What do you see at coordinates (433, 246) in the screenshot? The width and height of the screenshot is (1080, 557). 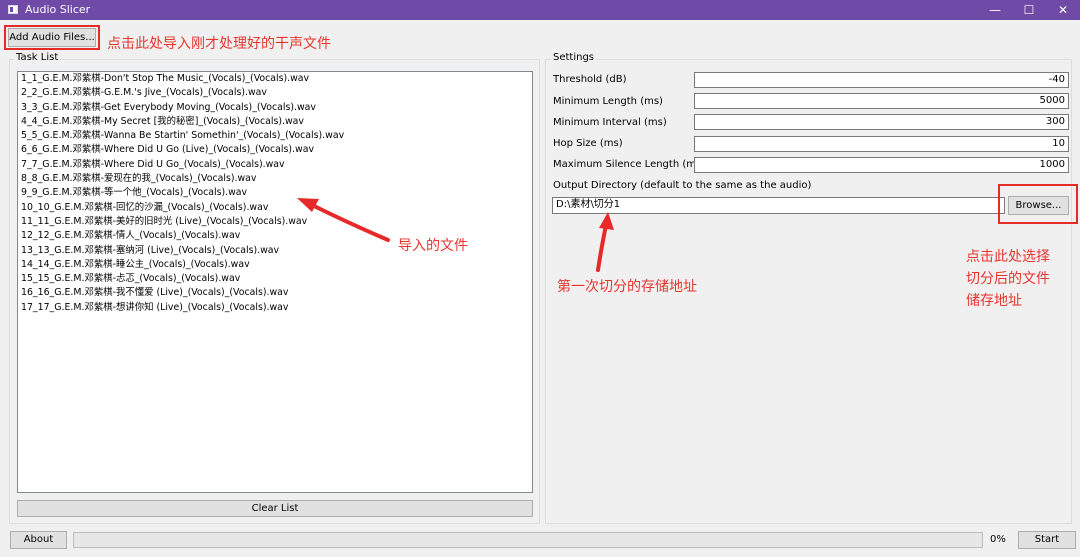 I see `imported-files-annotation: 导入的文件` at bounding box center [433, 246].